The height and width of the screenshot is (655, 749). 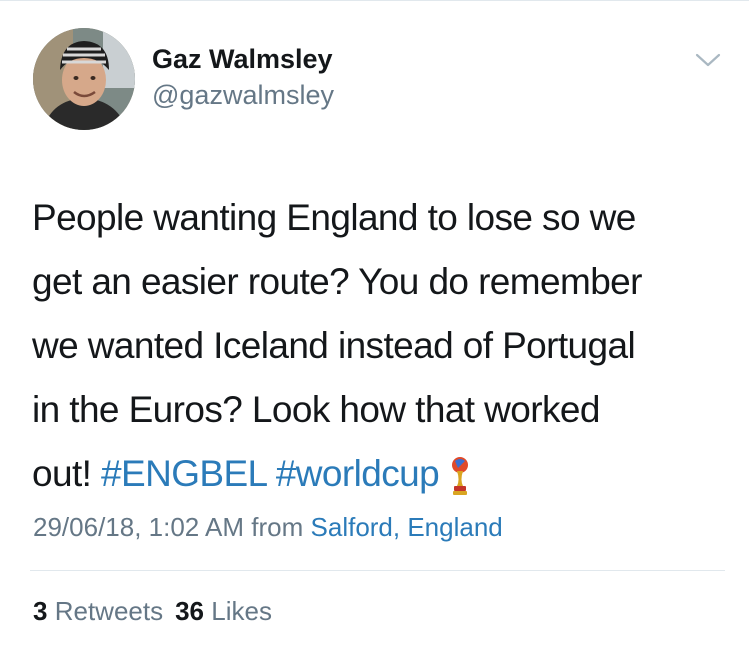 I want to click on engagement-stats: 3 Retweets 36 Likes, so click(x=152, y=611).